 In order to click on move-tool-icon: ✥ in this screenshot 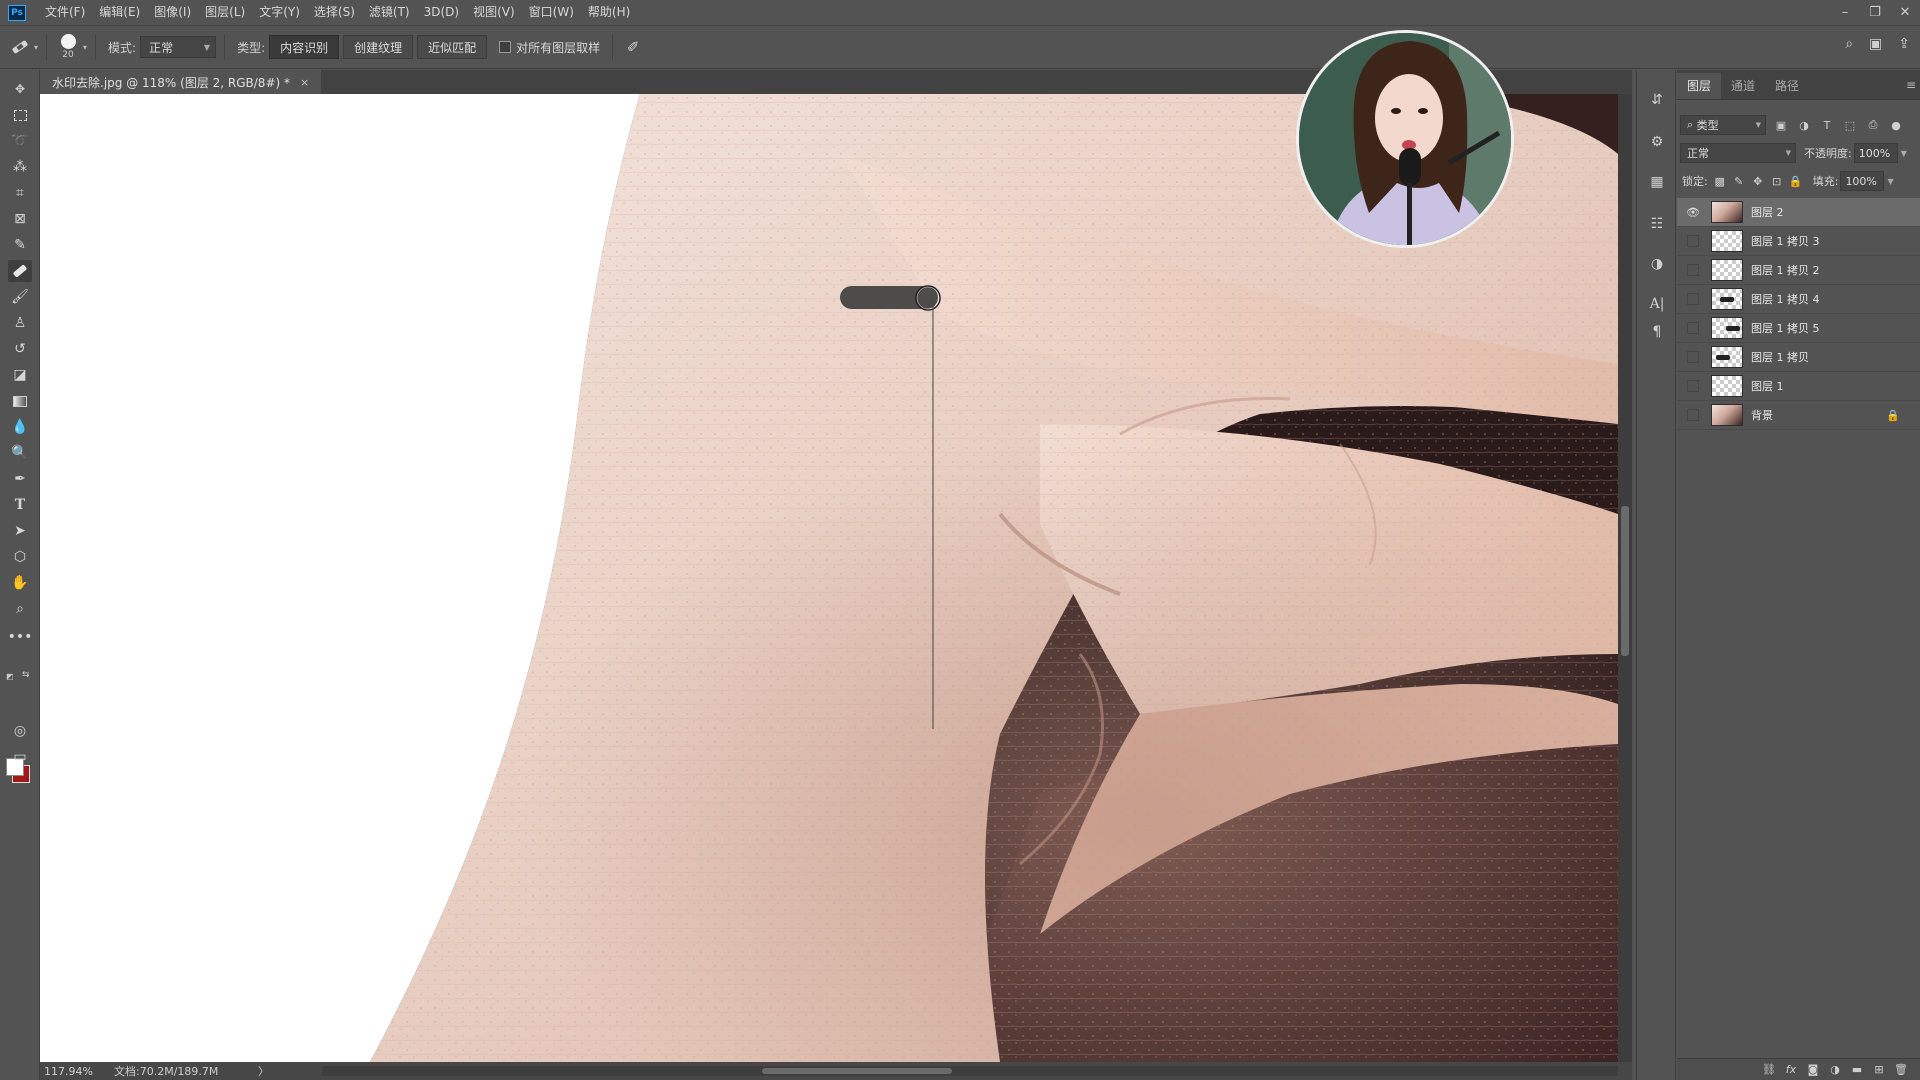, I will do `click(20, 89)`.